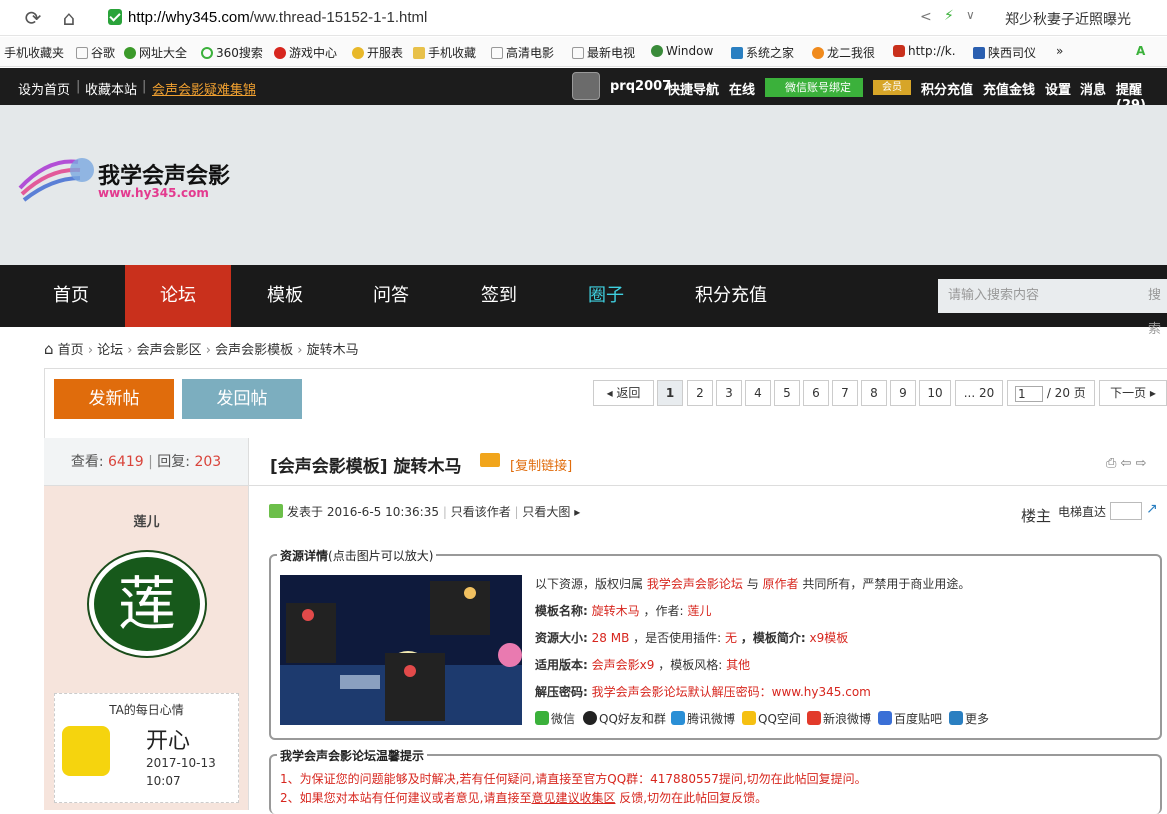 This screenshot has width=1167, height=814. What do you see at coordinates (839, 718) in the screenshot?
I see `share-sina-weibo: 新浪微博` at bounding box center [839, 718].